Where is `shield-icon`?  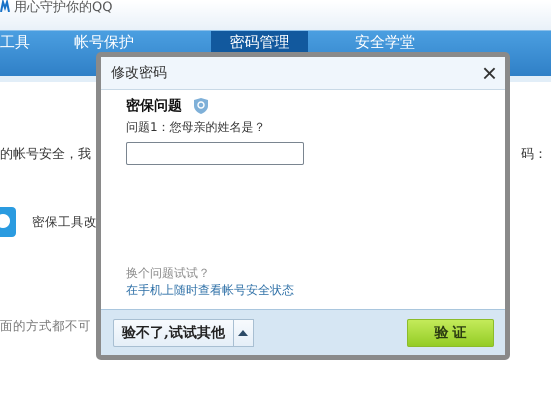 shield-icon is located at coordinates (201, 106).